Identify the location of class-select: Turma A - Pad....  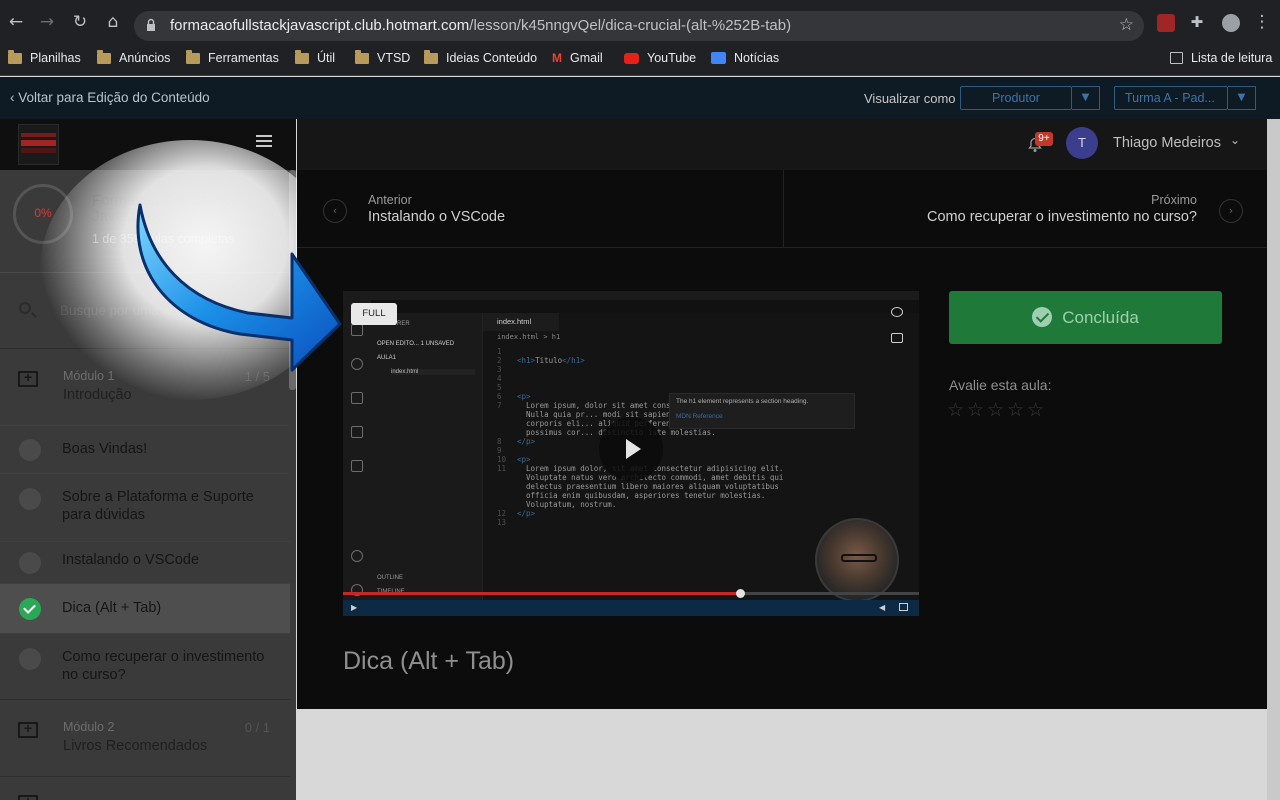
(1171, 98).